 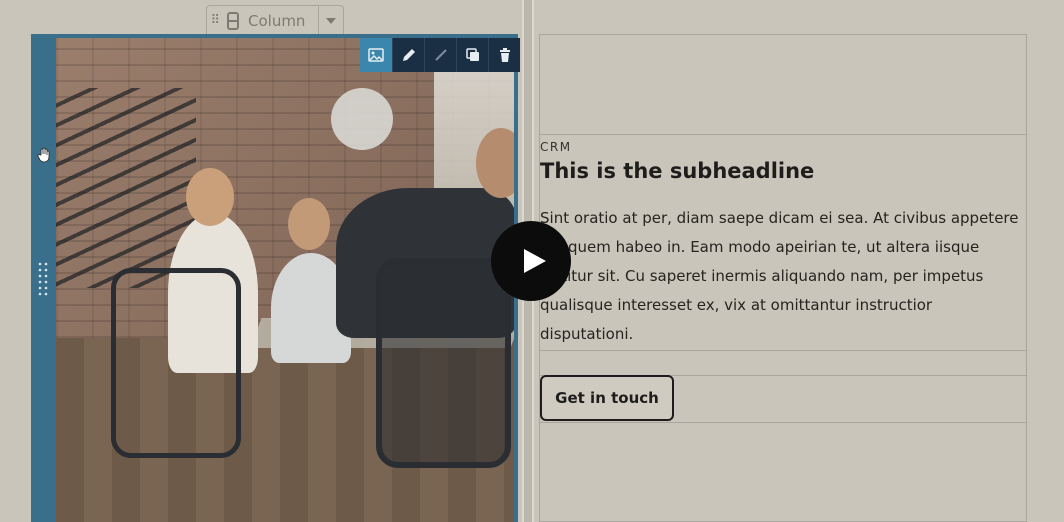 What do you see at coordinates (330, 20) in the screenshot?
I see `chevron-down-icon` at bounding box center [330, 20].